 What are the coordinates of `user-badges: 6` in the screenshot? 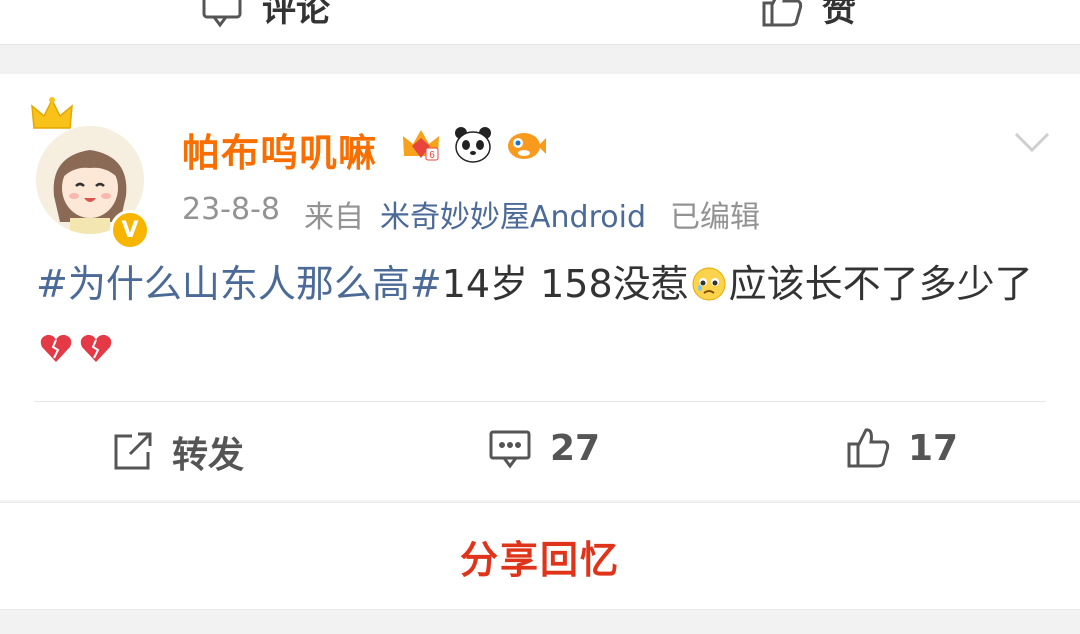 It's located at (473, 145).